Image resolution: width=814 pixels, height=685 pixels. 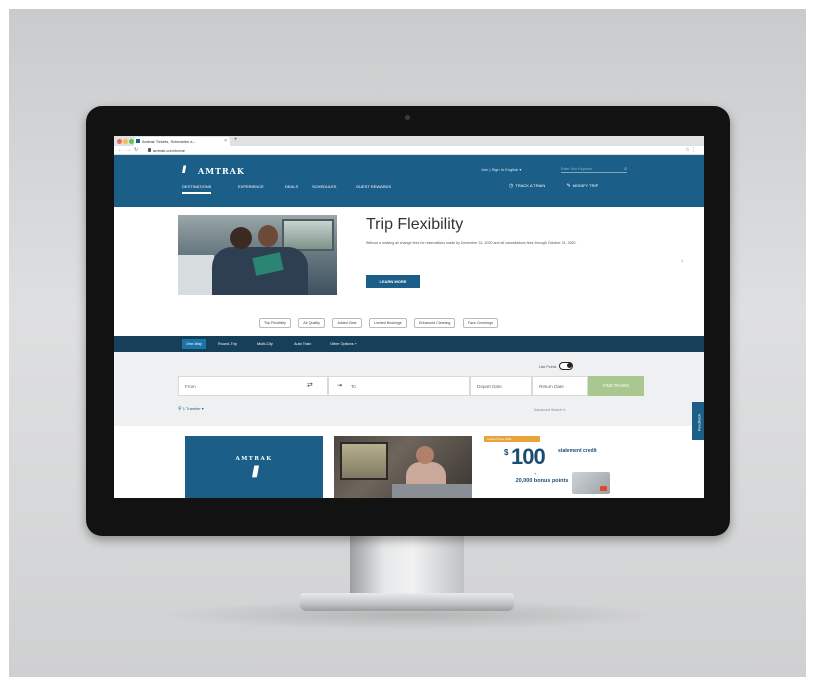 I want to click on camera-icon, so click(x=407, y=117).